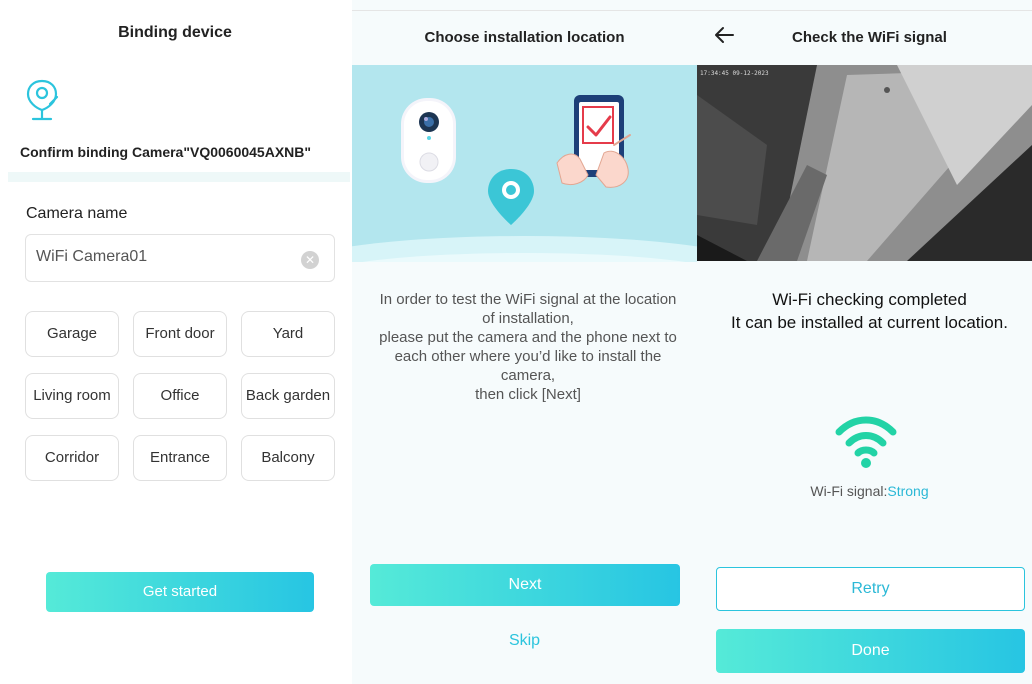  Describe the element at coordinates (869, 322) in the screenshot. I see `result-subtitle: It can be installed at current location.` at that location.